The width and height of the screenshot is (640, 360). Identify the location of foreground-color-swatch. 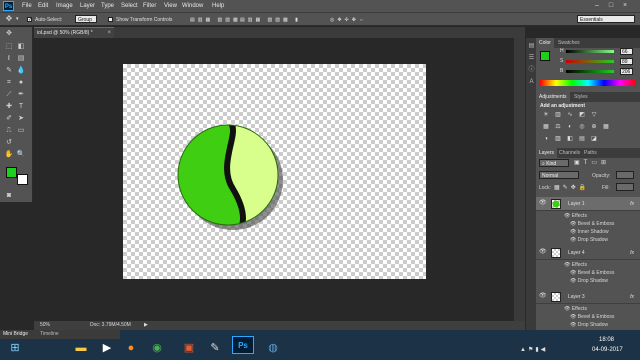
(11, 172).